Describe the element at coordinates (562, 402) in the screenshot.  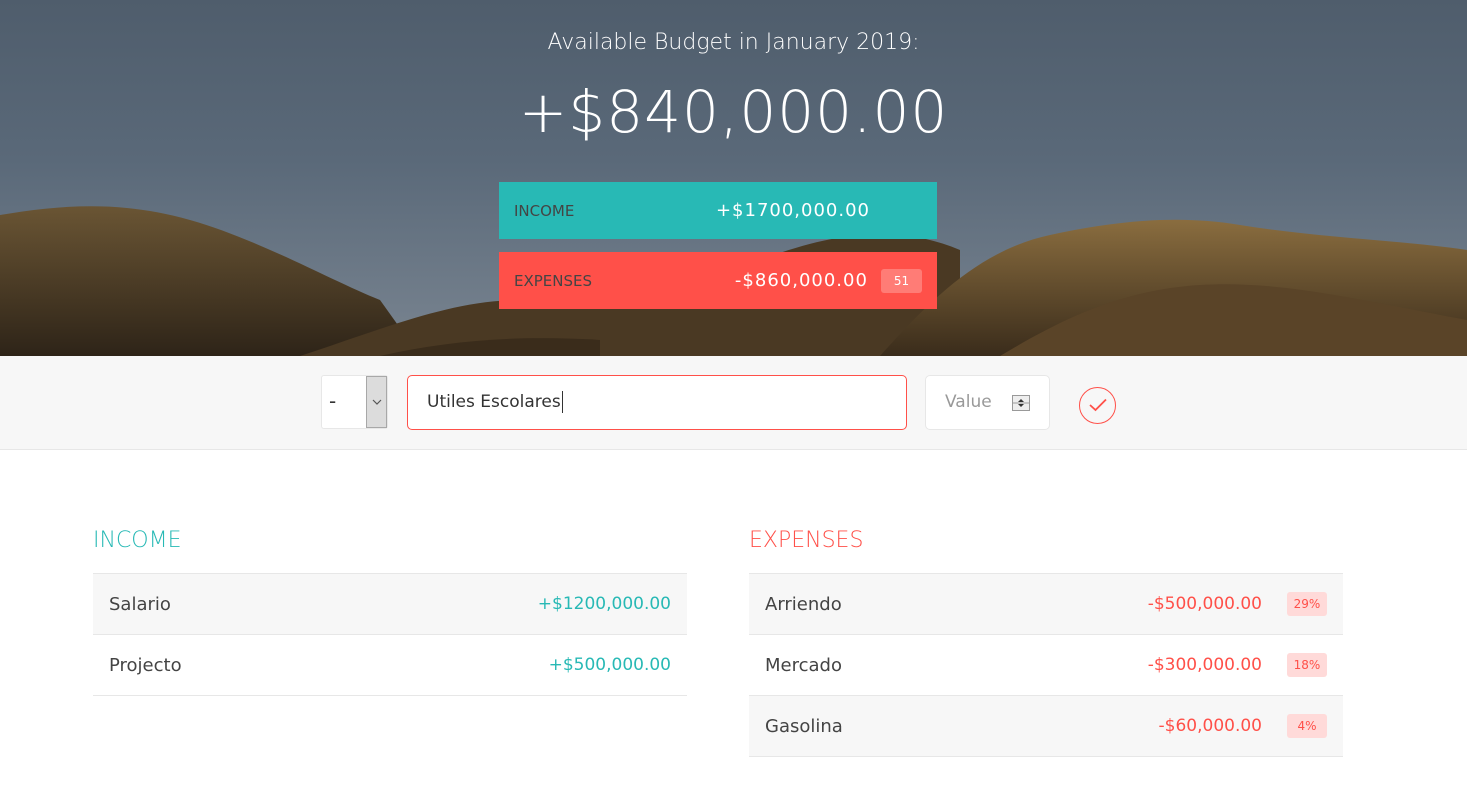
I see `text-cursor` at that location.